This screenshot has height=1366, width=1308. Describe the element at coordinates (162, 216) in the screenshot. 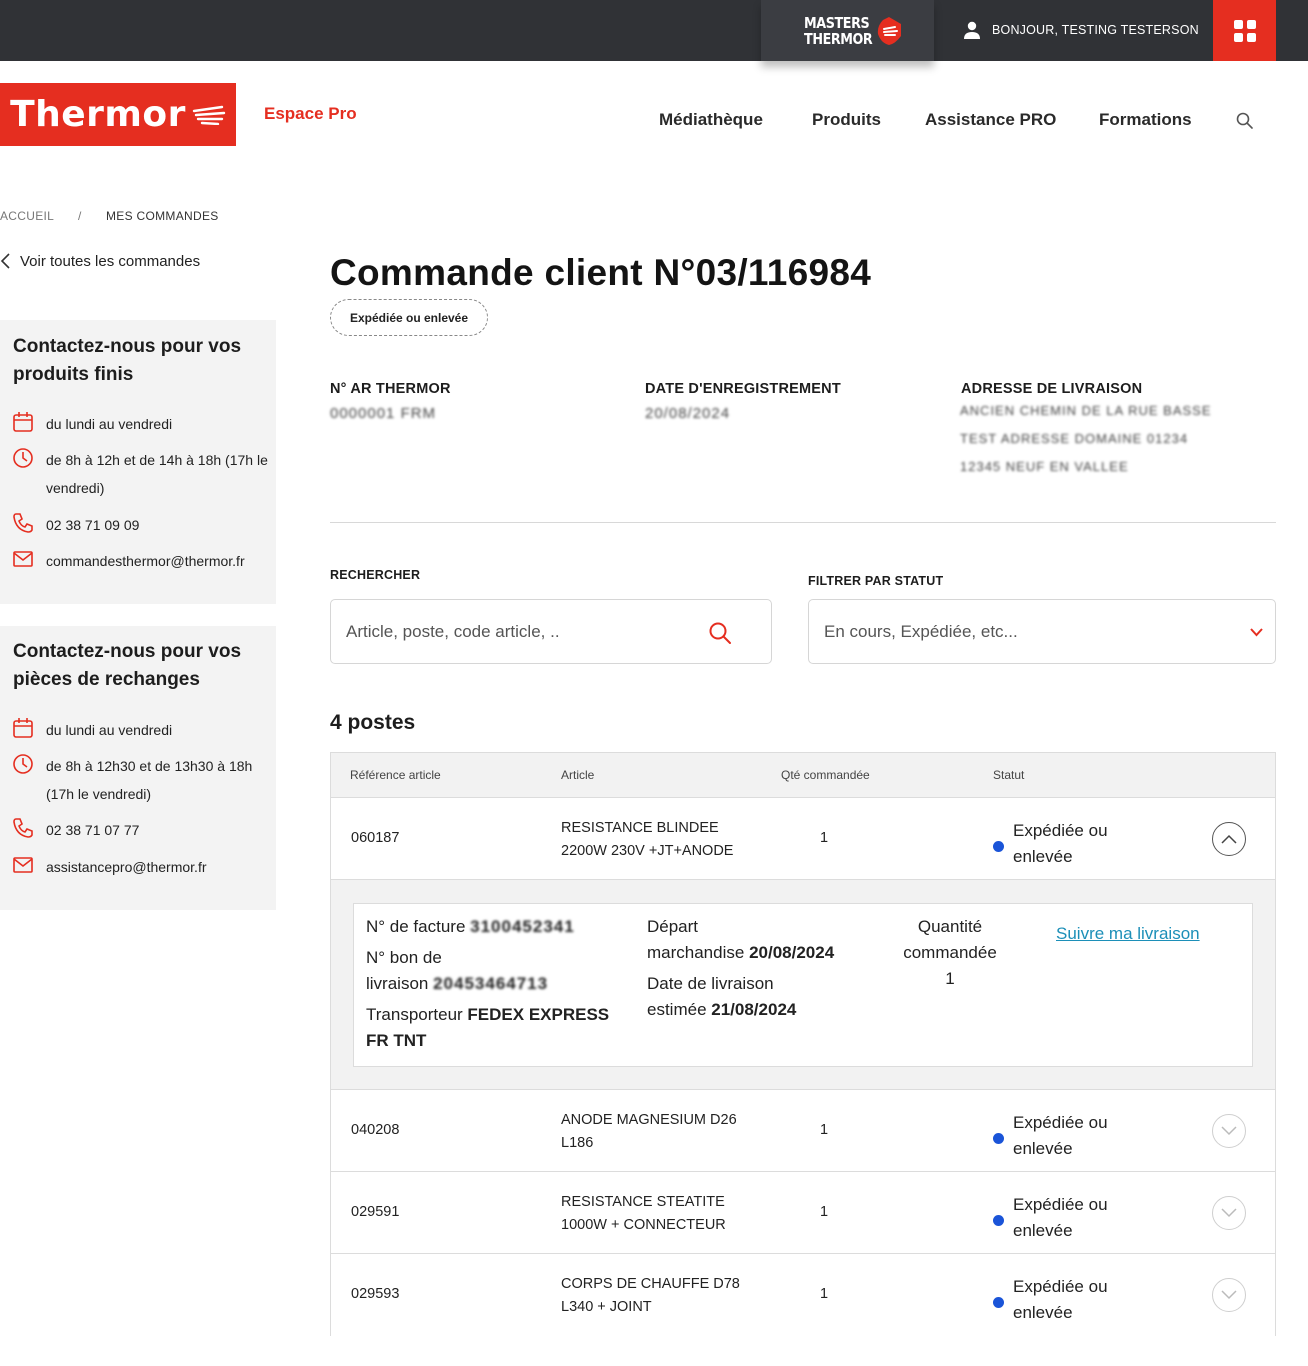

I see `breadcrumb-current: MES COMMANDES` at that location.